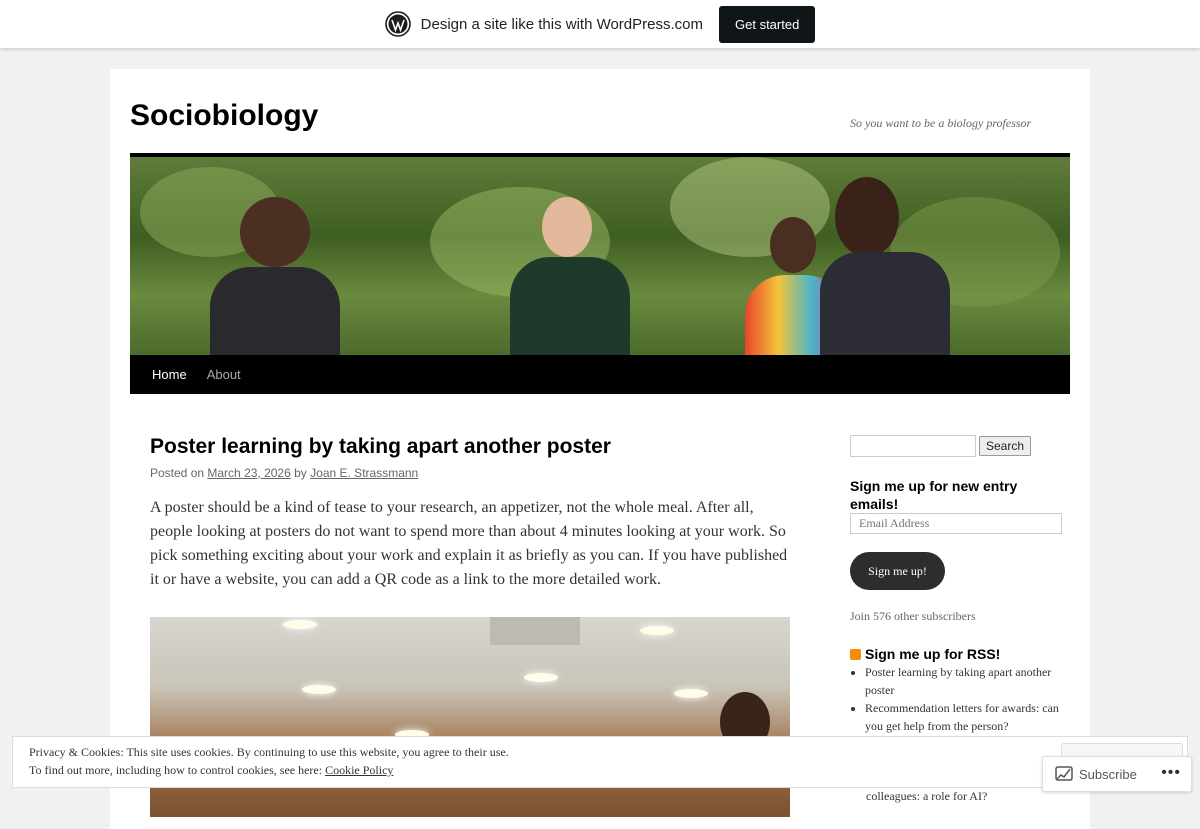 This screenshot has width=1200, height=829. Describe the element at coordinates (855, 654) in the screenshot. I see `rss-icon` at that location.